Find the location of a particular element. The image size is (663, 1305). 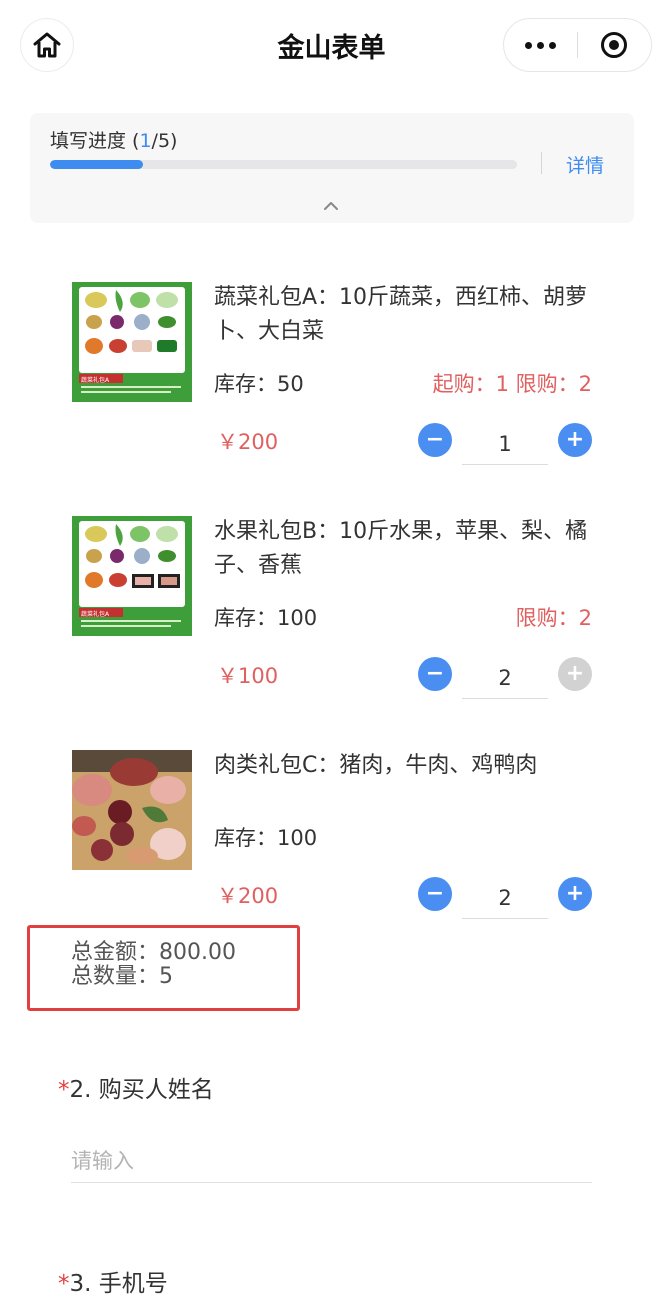

product-price: ￥100 is located at coordinates (248, 676).